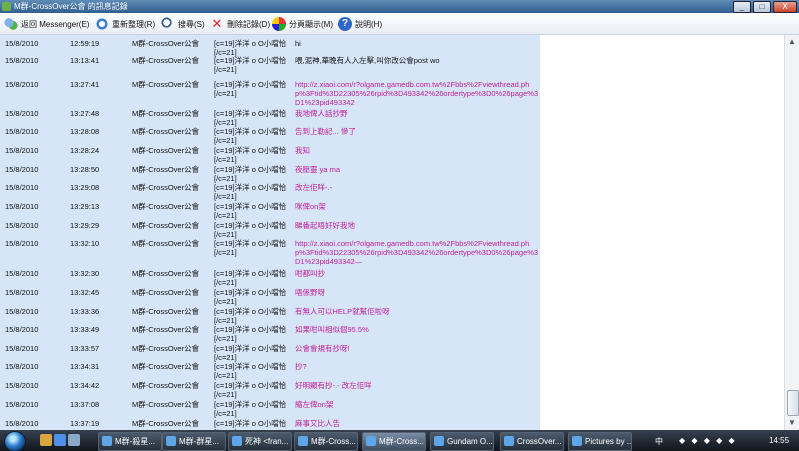 This screenshot has height=451, width=799. I want to click on switch-windows-icon, so click(74, 440).